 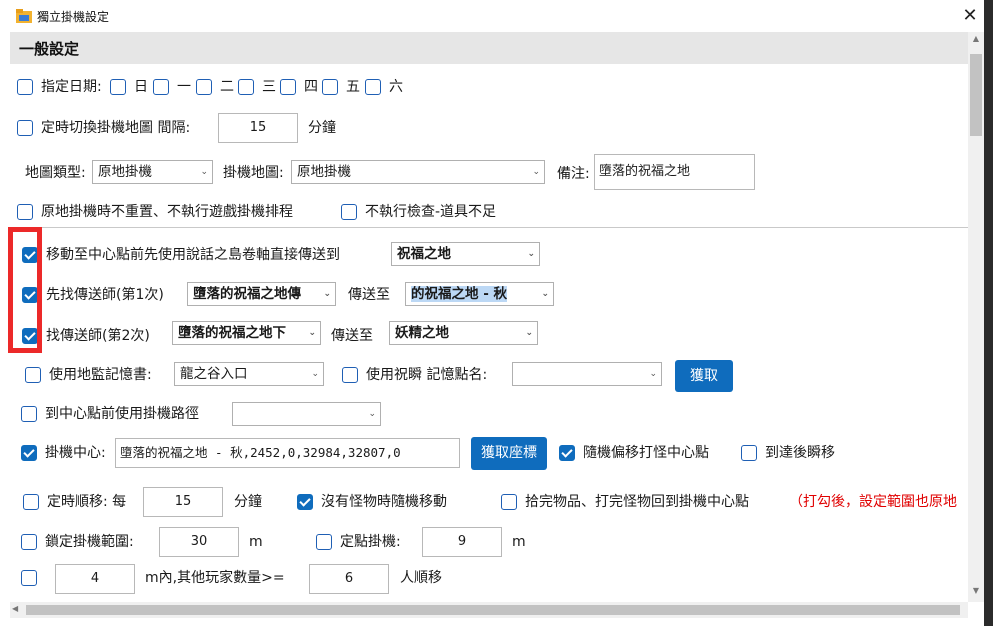 I want to click on memory-book-label: 使用地監記憶書:, so click(x=100, y=375).